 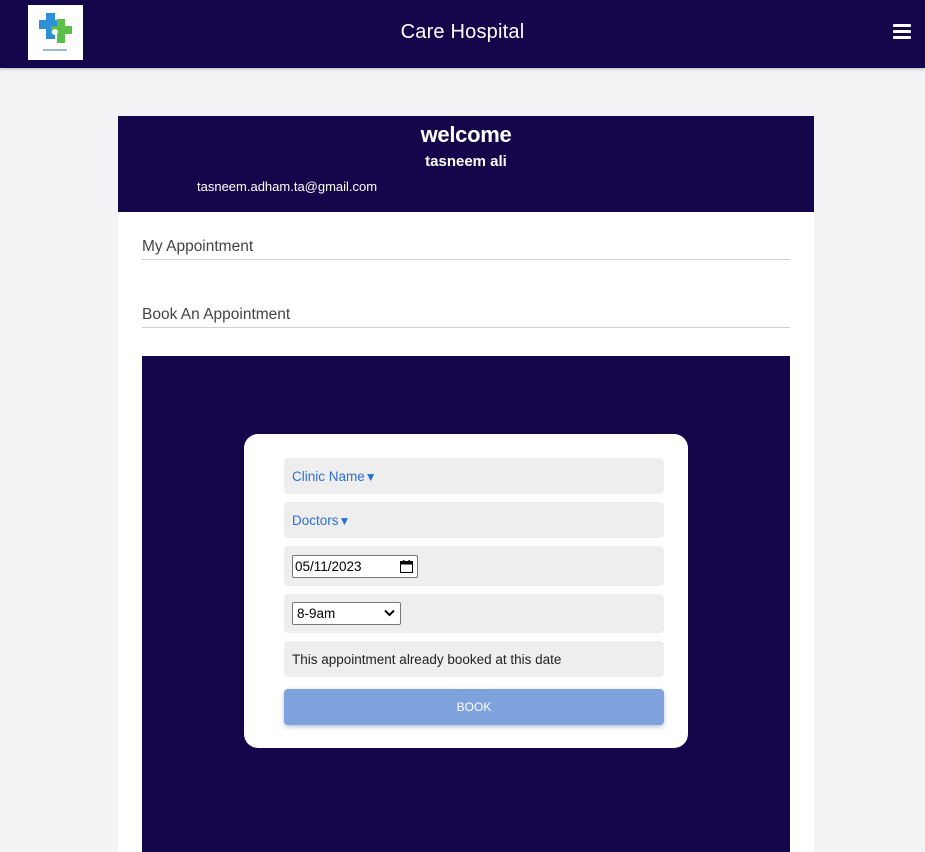 I want to click on calendar-icon, so click(x=406, y=566).